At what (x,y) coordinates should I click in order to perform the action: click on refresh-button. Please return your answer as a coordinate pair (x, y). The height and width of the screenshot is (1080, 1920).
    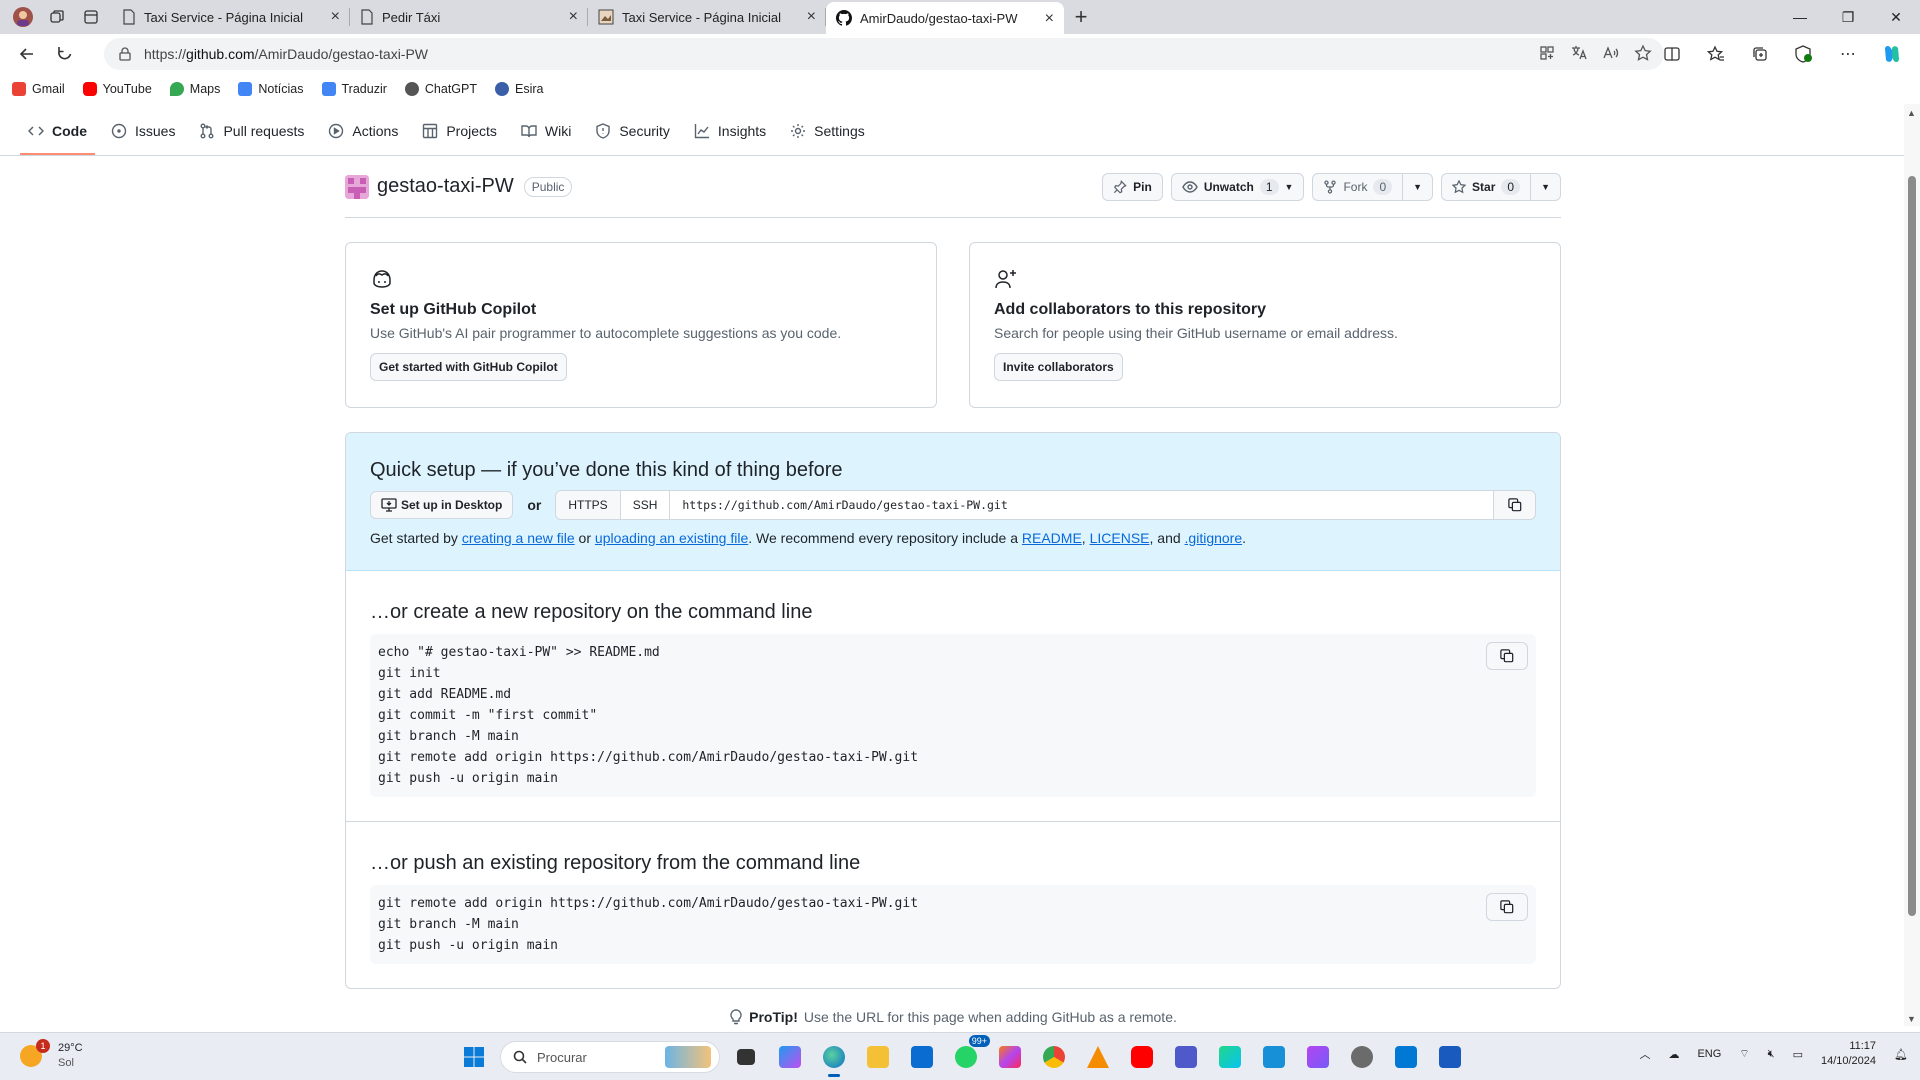
    Looking at the image, I should click on (65, 54).